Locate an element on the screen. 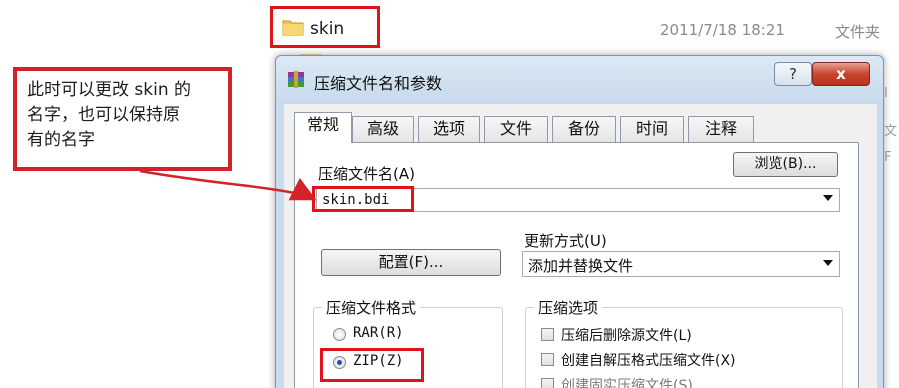 The width and height of the screenshot is (899, 388). compression-options-title: 压缩选项 is located at coordinates (568, 307).